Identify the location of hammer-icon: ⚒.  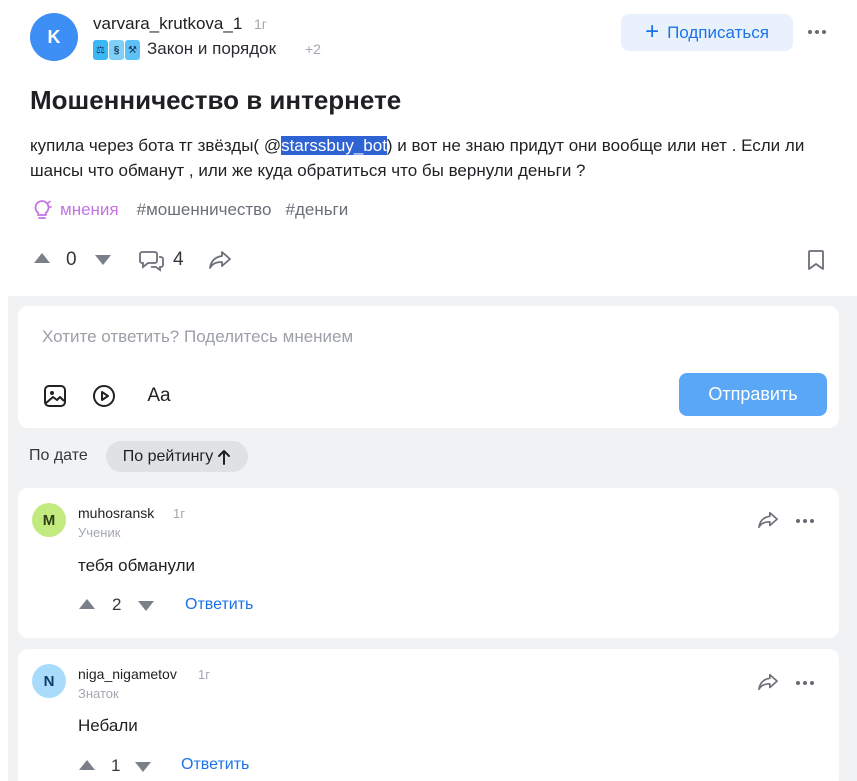
(132, 50).